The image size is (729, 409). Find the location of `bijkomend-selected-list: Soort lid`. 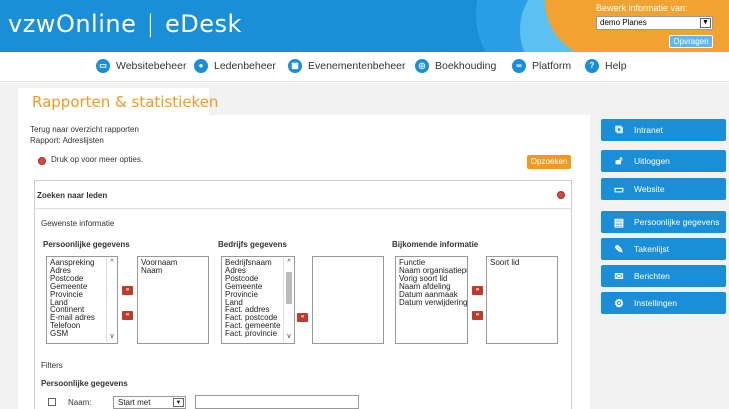

bijkomend-selected-list: Soort lid is located at coordinates (522, 300).